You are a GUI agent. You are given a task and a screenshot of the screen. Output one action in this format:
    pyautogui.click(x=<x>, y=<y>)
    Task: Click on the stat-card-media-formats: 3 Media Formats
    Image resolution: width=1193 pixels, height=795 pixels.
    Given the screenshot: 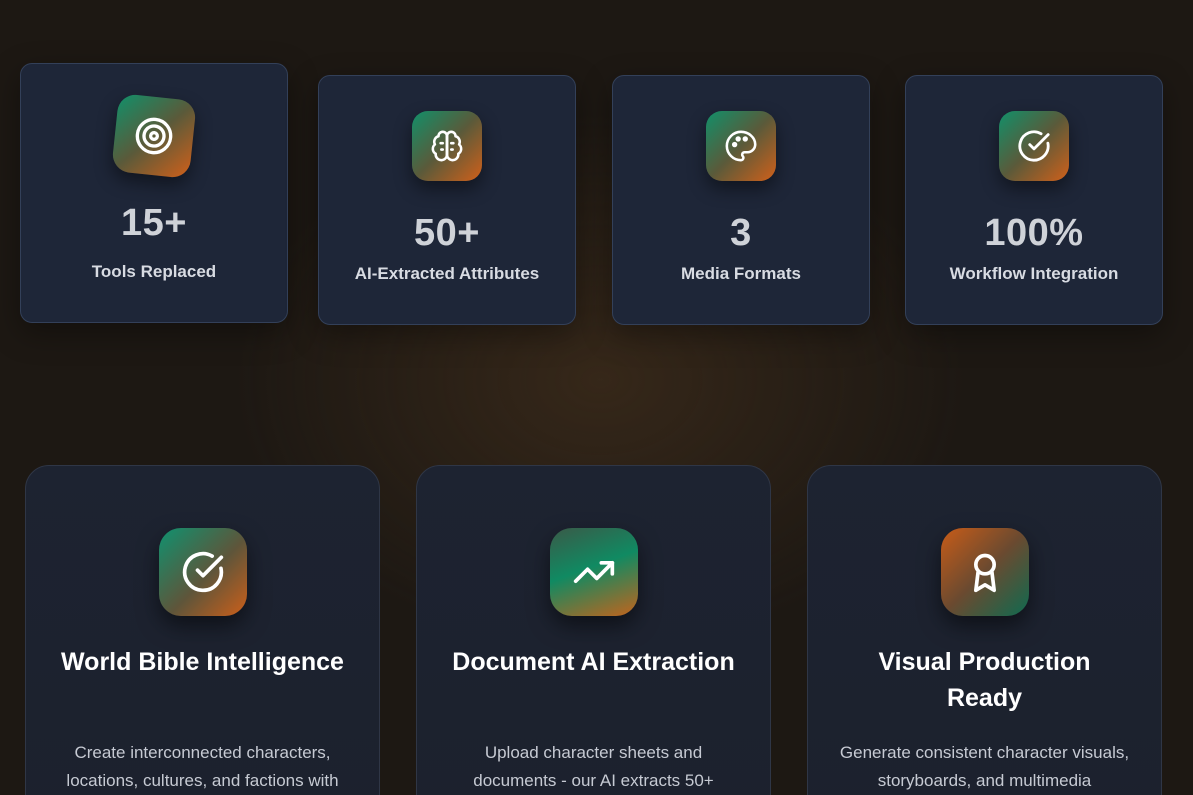 What is the action you would take?
    pyautogui.click(x=741, y=200)
    